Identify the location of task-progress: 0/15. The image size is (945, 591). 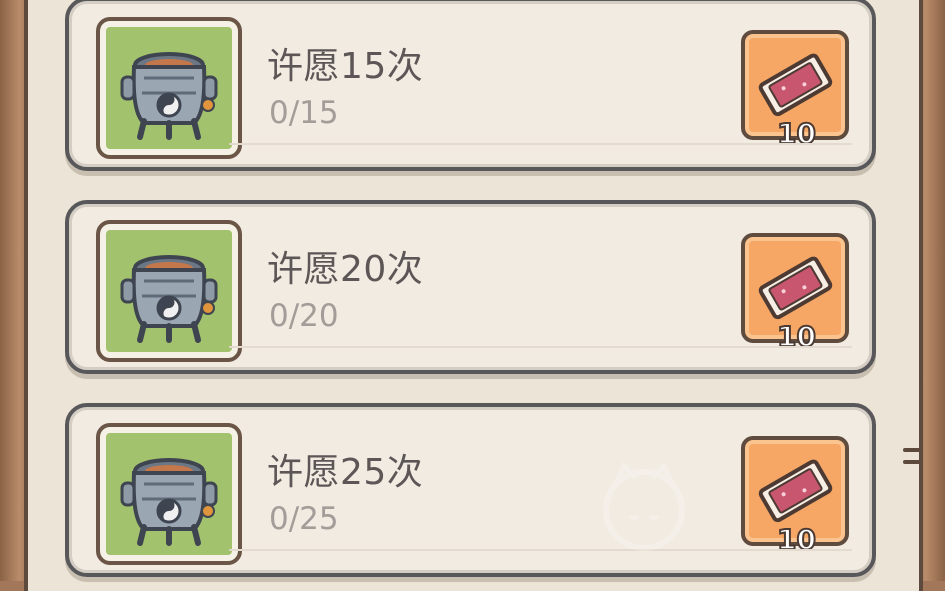
(304, 113).